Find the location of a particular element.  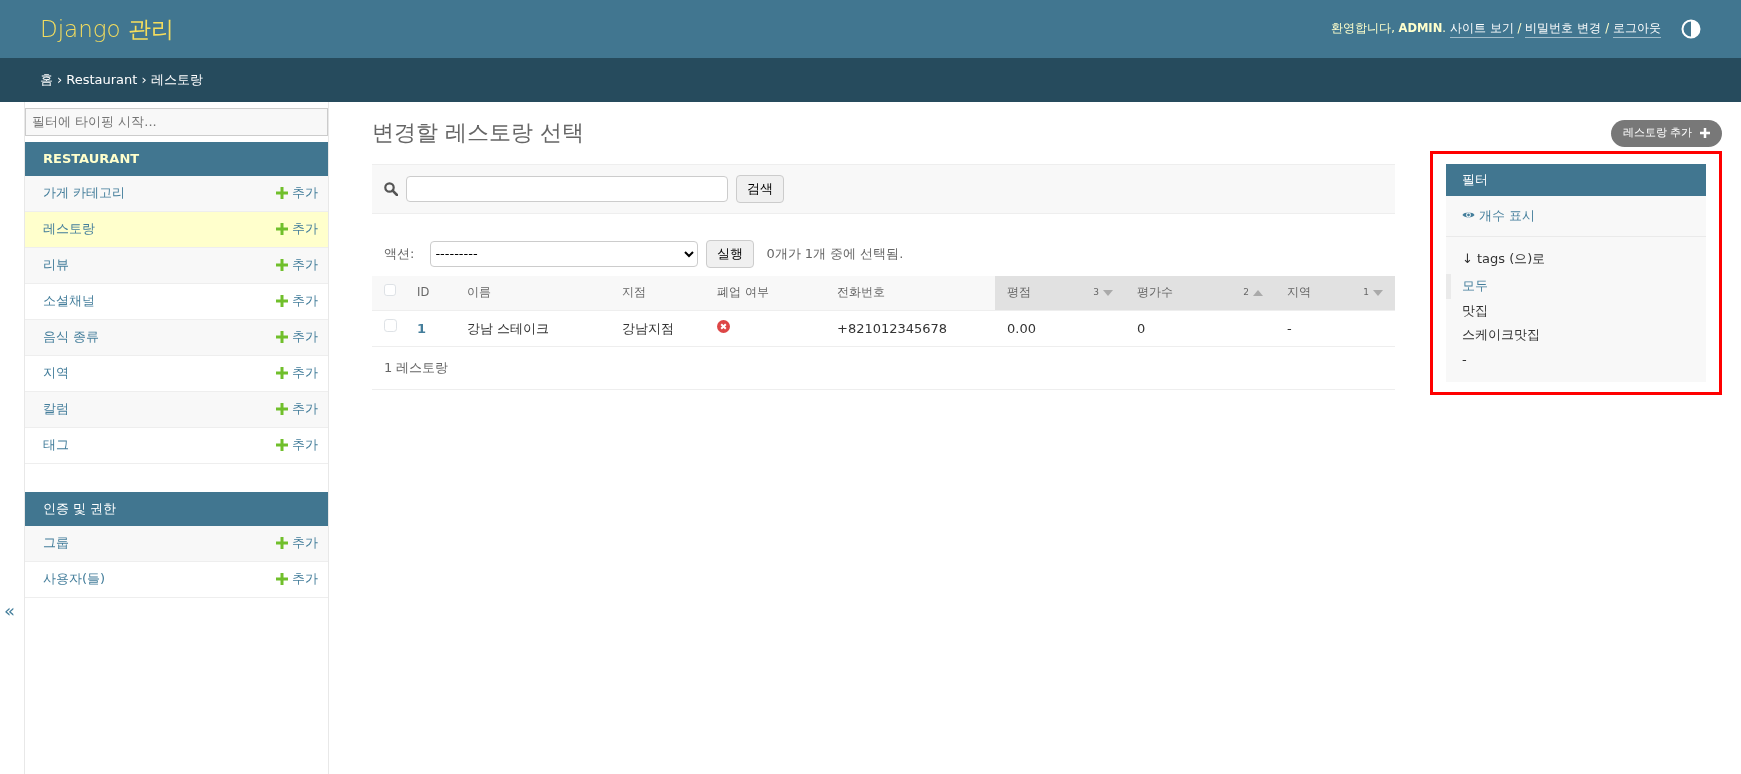

filter-choice: 모두 is located at coordinates (1576, 286).